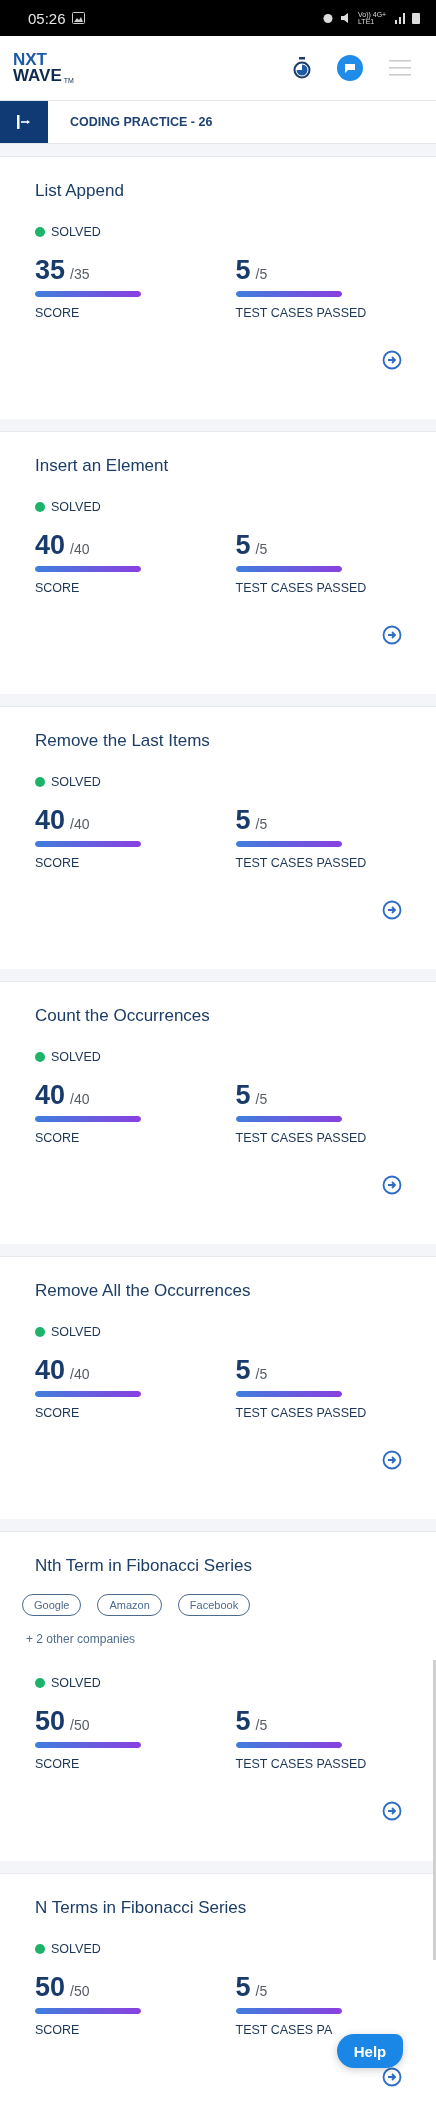 Image resolution: width=436 pixels, height=2103 pixels. I want to click on problem-title: Insert an Element, so click(102, 466).